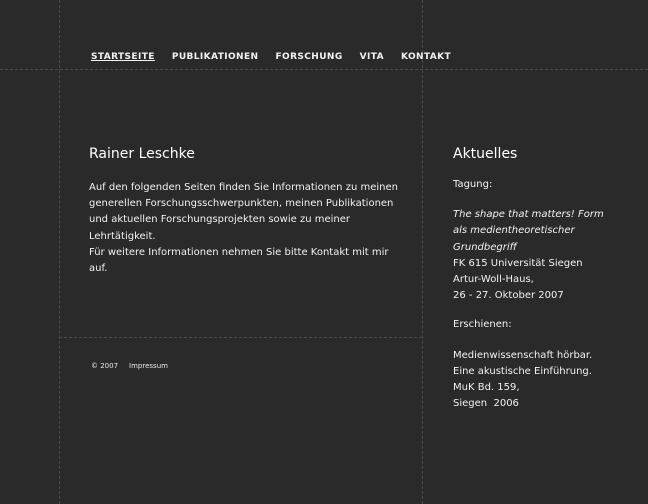  Describe the element at coordinates (528, 215) in the screenshot. I see `tagung-title-line-1: The shape that matters! Form` at that location.